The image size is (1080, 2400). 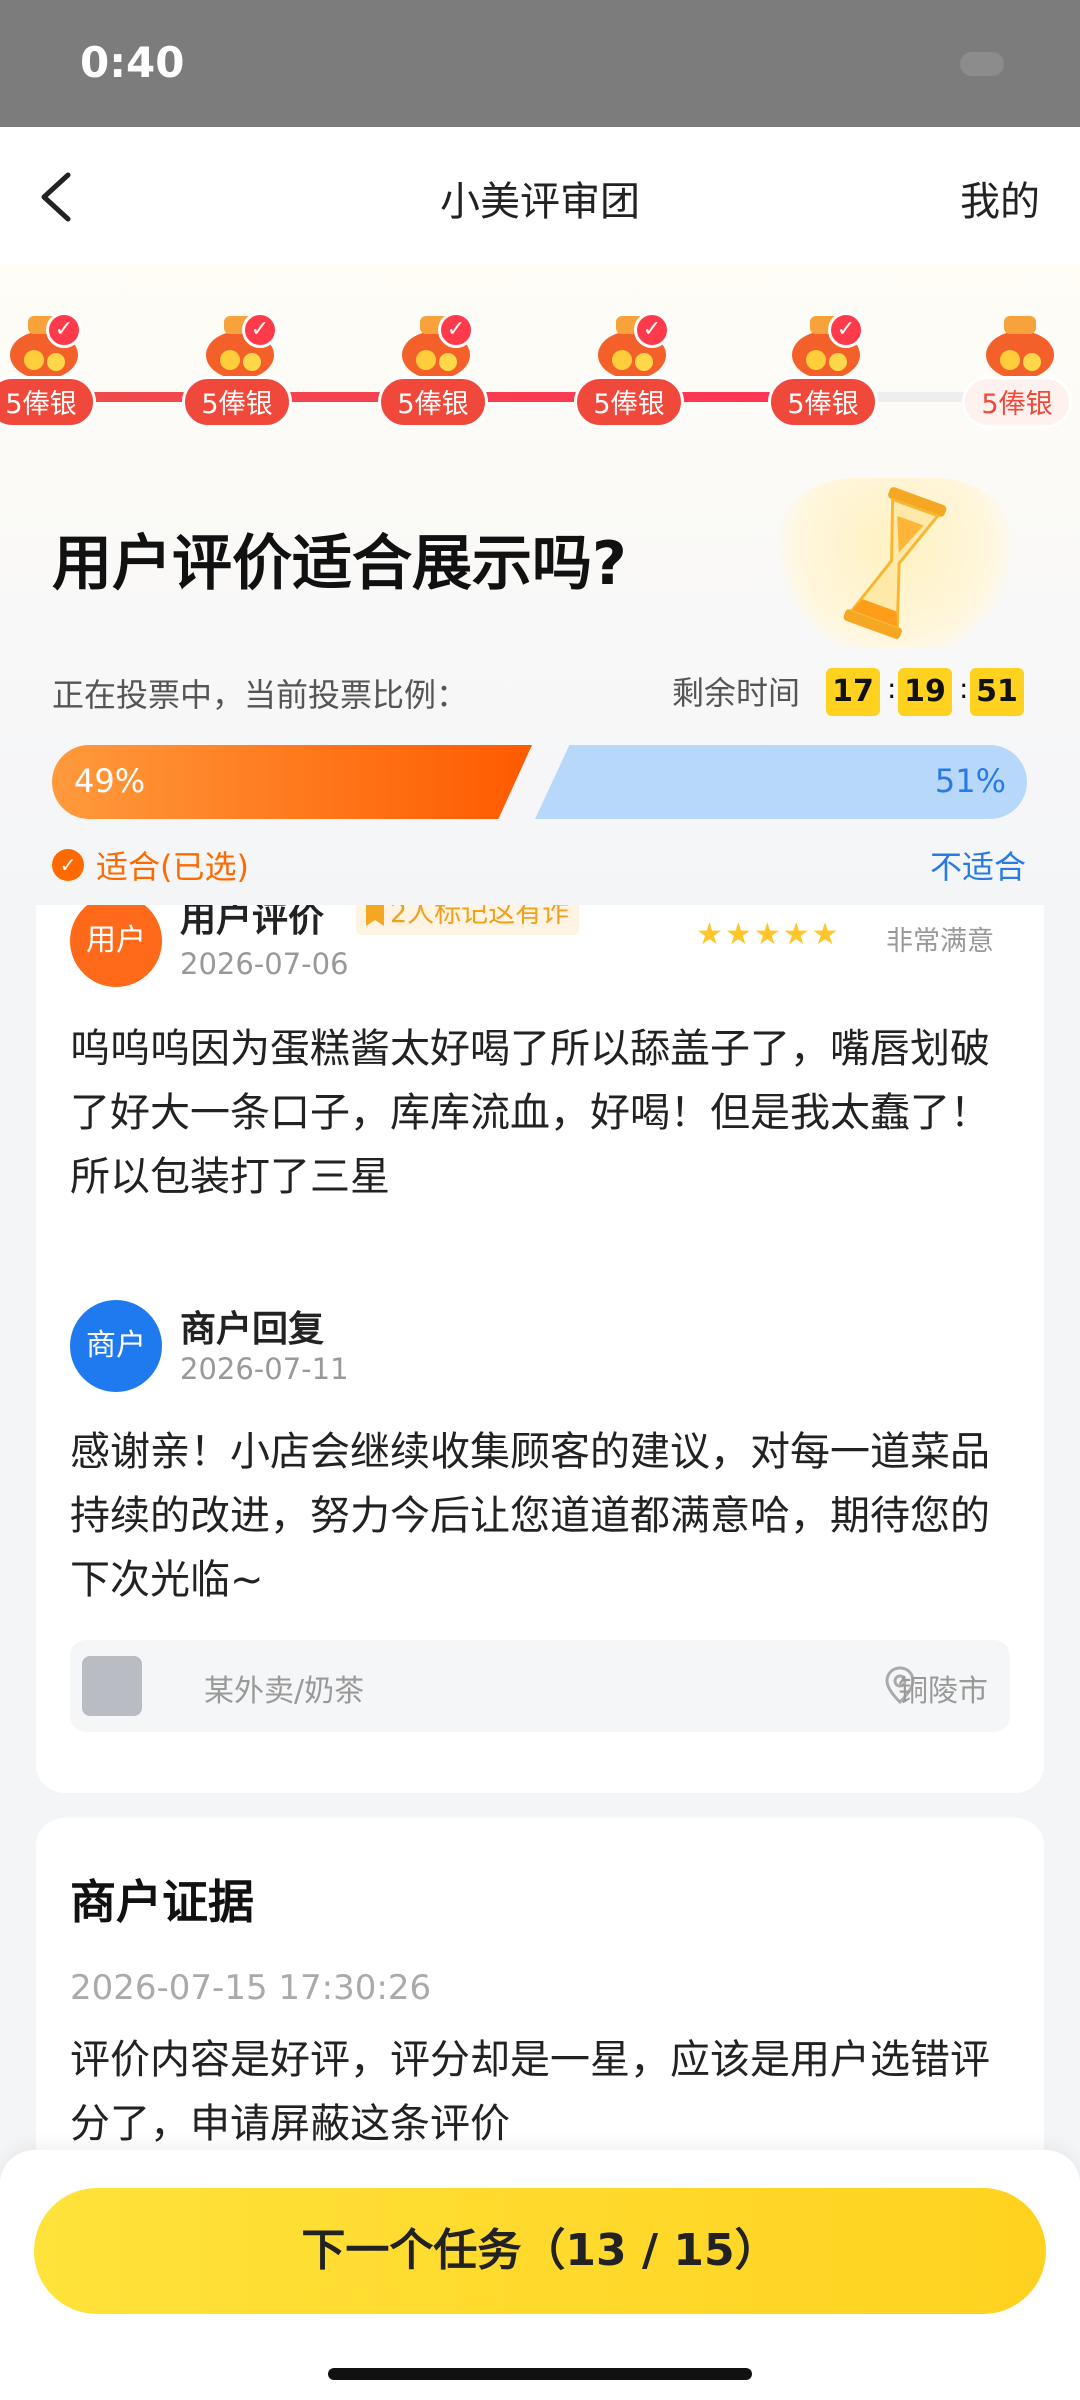 I want to click on reward-step: 5俸银, so click(x=1017, y=370).